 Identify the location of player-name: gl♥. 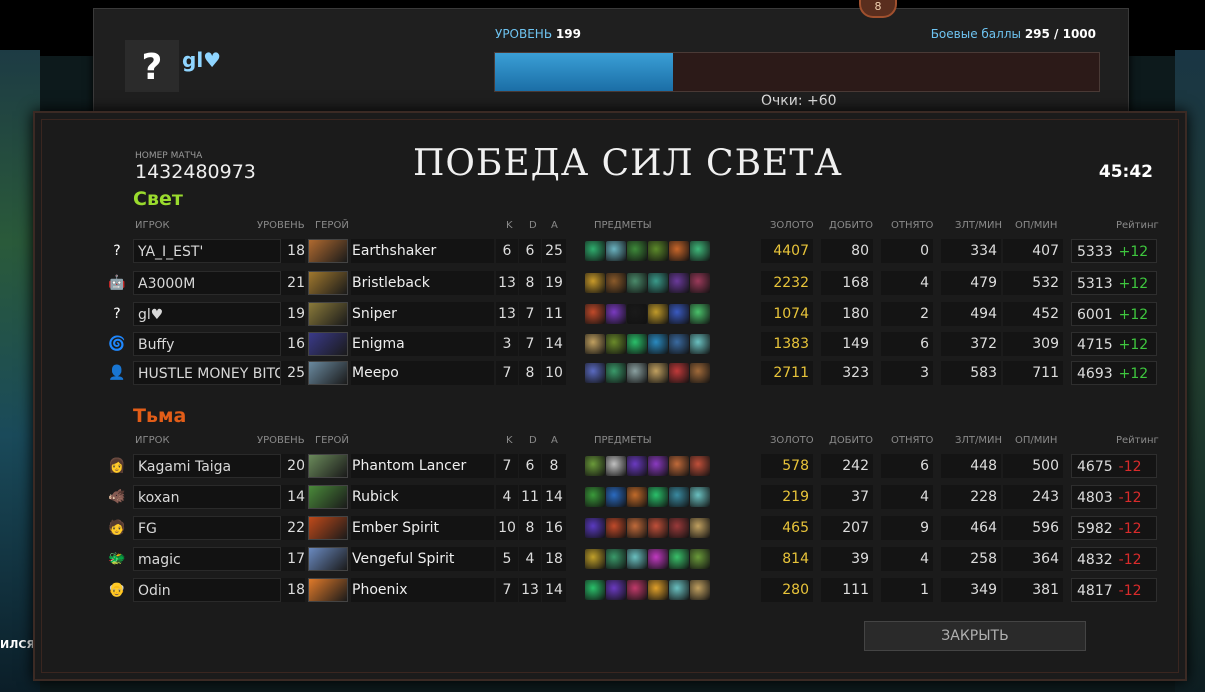
(207, 314).